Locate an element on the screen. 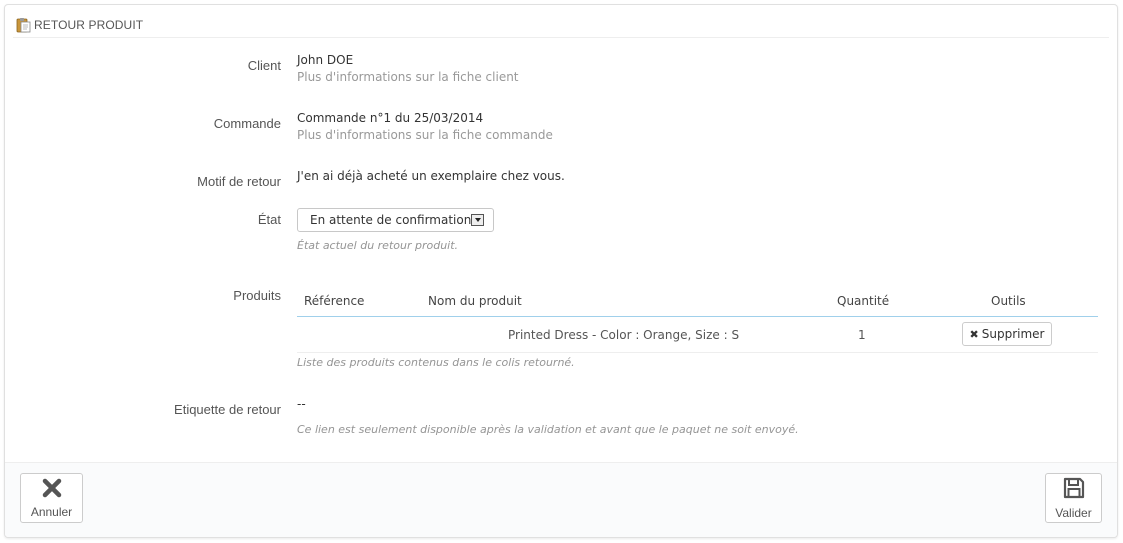 This screenshot has height=543, width=1123. delete-product-button: ✖ Supprimer is located at coordinates (1007, 334).